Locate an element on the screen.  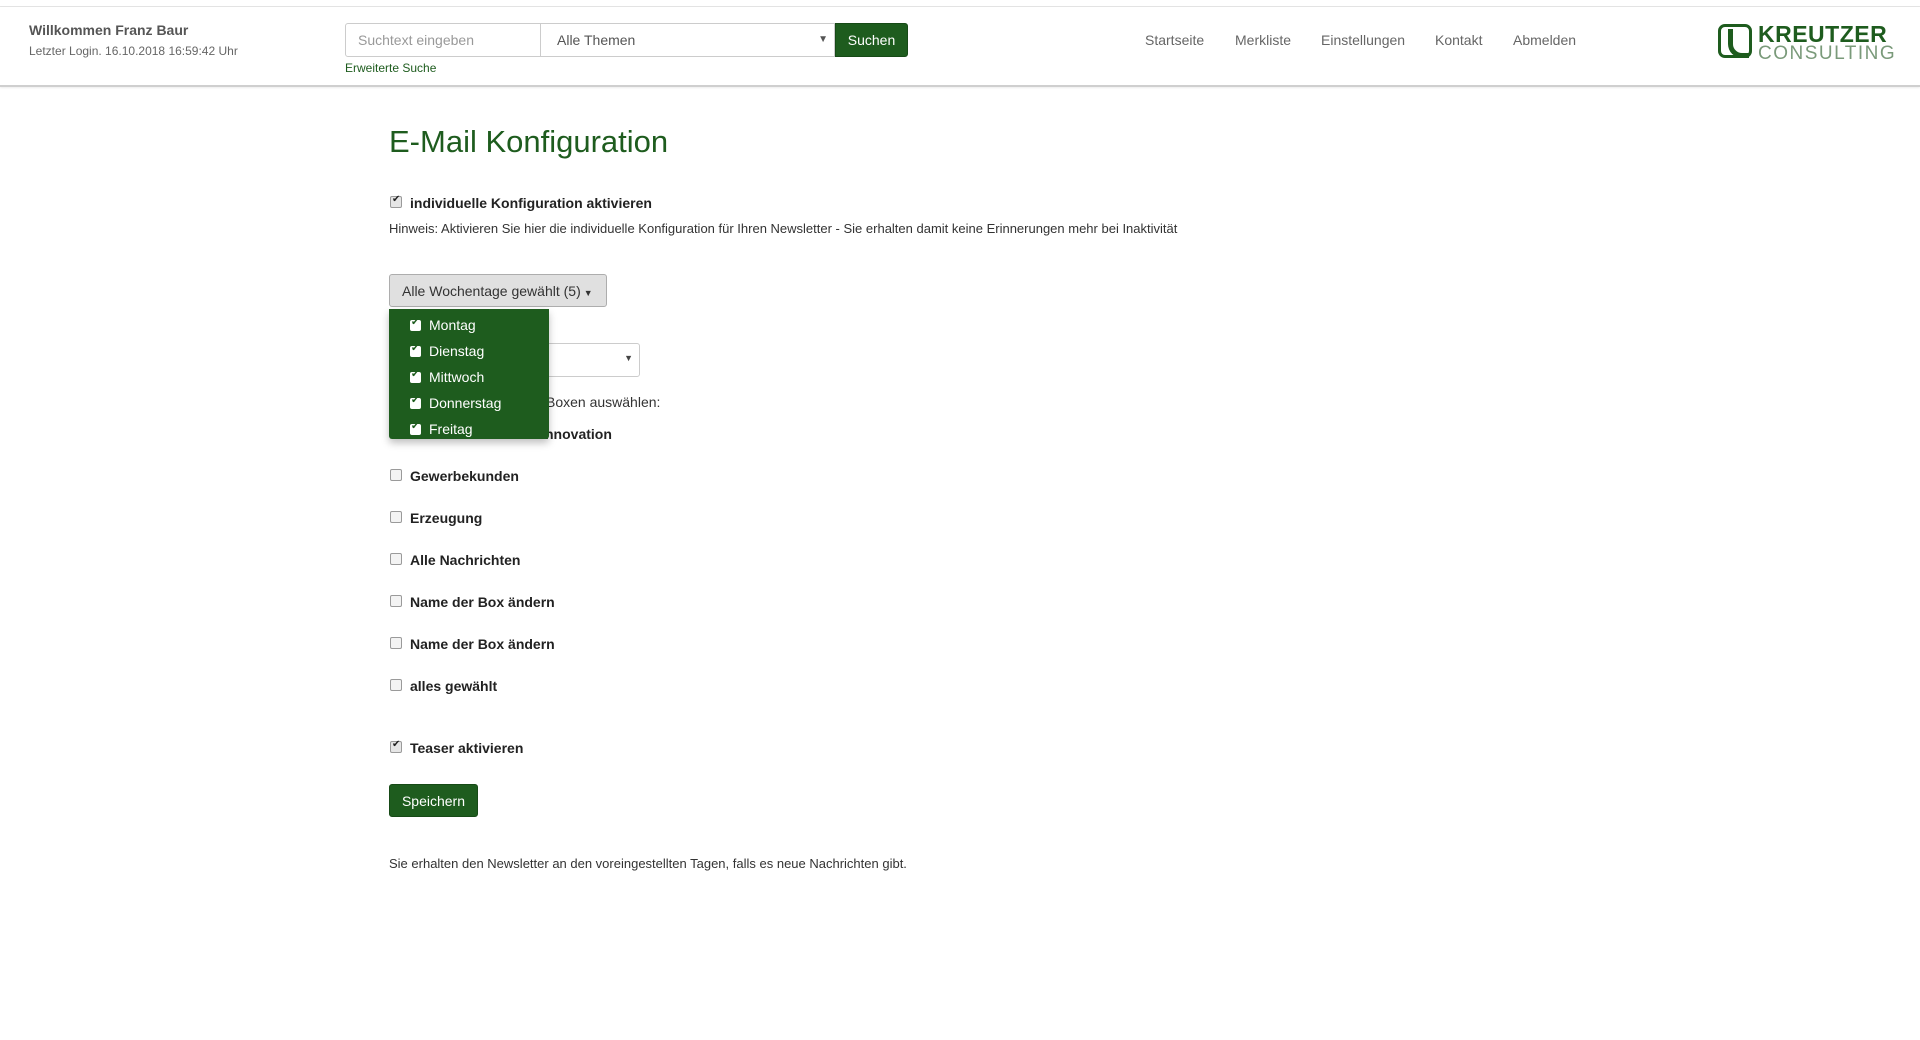
logo-text-consulting: CONSULTING is located at coordinates (1827, 53).